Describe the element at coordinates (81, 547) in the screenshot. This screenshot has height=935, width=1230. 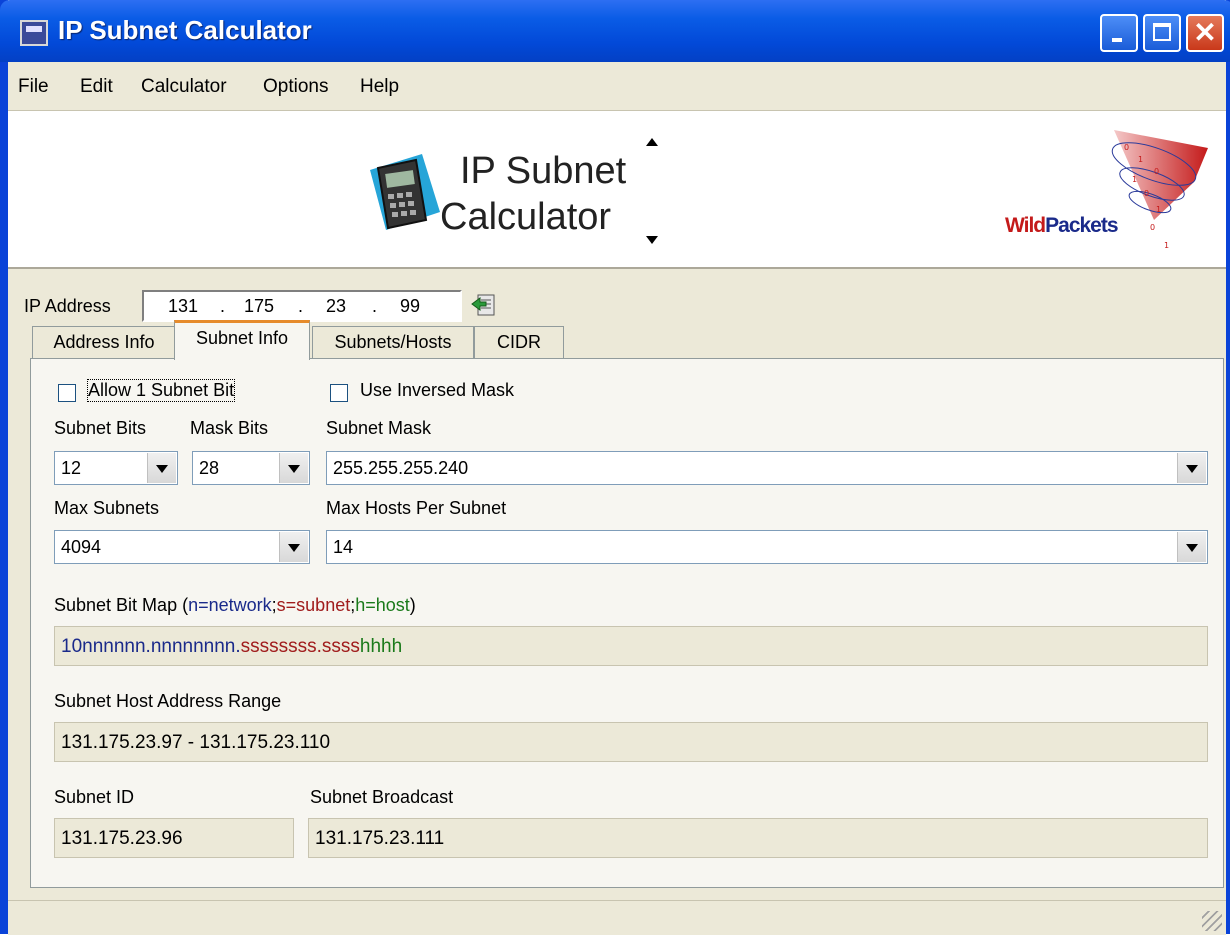
I see `max-subnets-value: 4094` at that location.